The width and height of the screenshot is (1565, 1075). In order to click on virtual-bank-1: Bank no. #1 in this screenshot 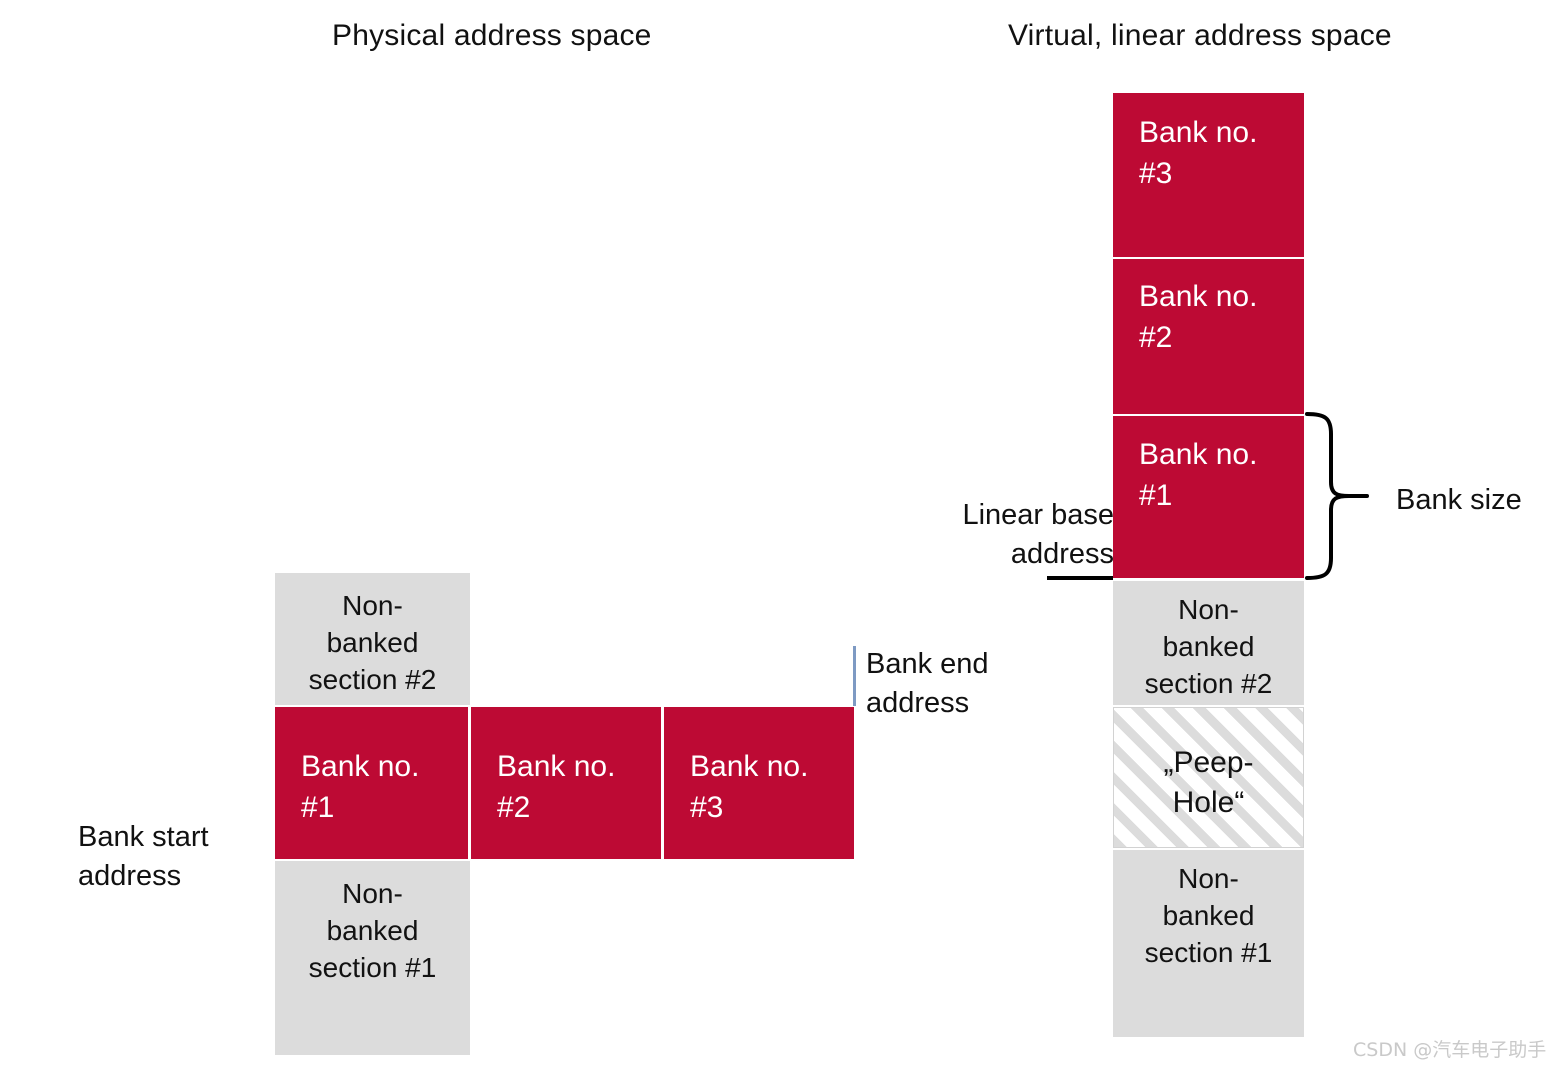, I will do `click(1208, 497)`.